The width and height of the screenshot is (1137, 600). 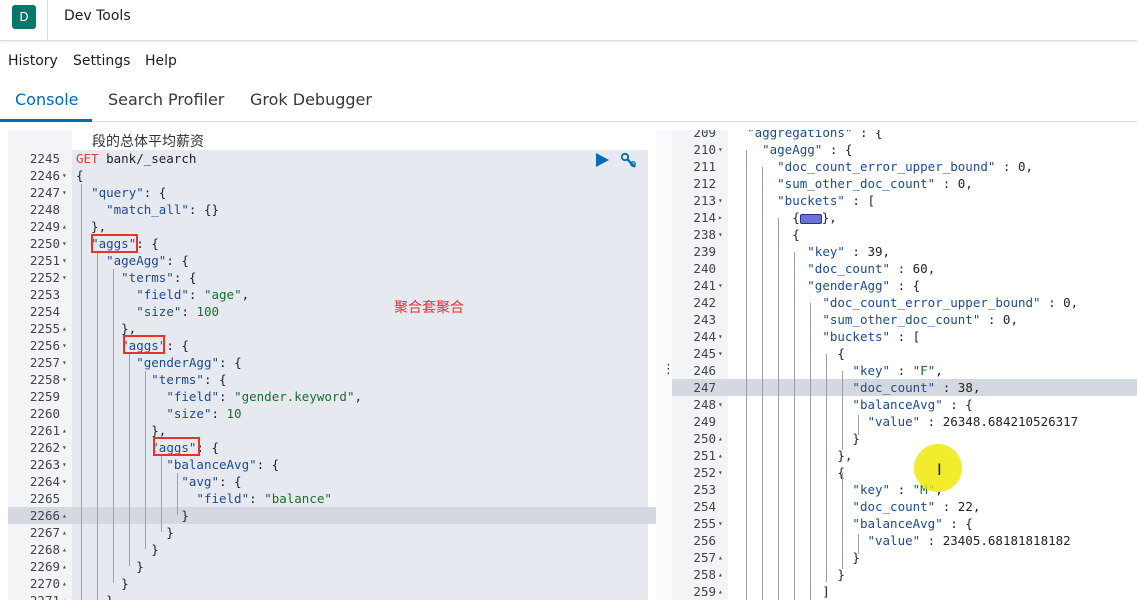 What do you see at coordinates (24, 17) in the screenshot?
I see `app-logo: D` at bounding box center [24, 17].